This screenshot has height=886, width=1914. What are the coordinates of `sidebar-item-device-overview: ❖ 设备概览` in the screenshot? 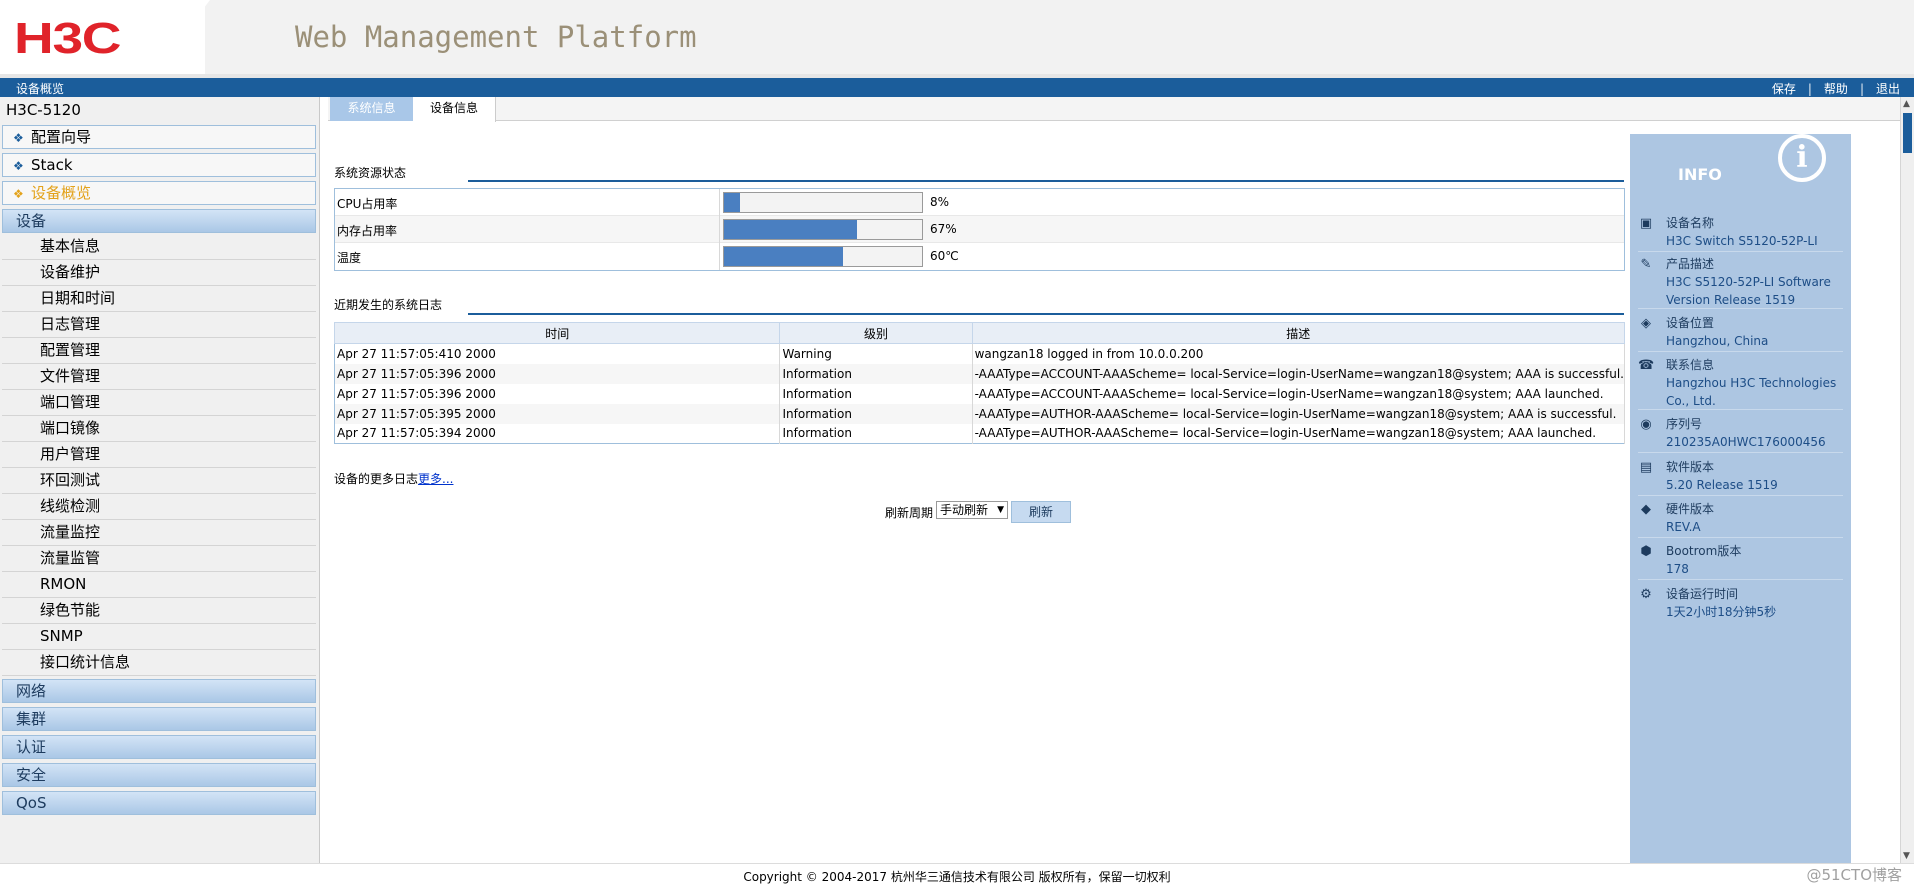 It's located at (159, 193).